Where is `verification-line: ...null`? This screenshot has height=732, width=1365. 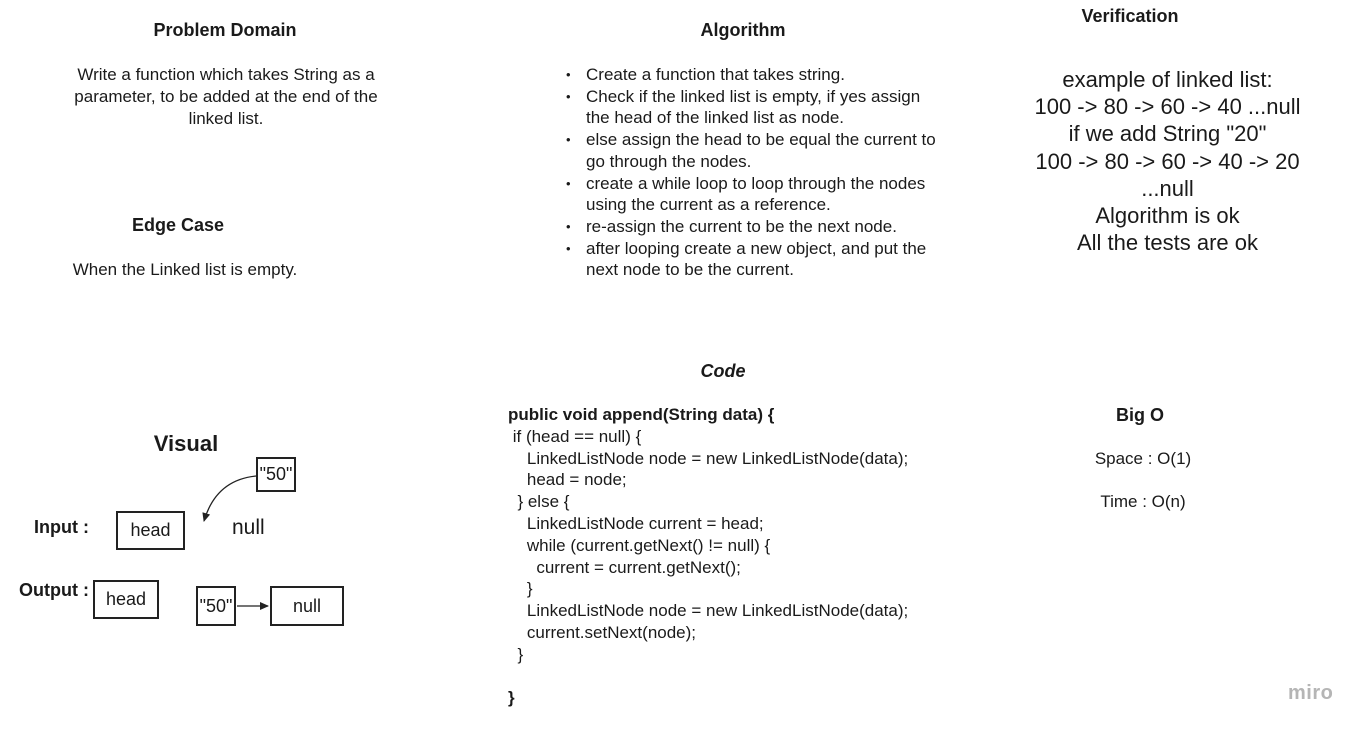
verification-line: ...null is located at coordinates (1167, 188).